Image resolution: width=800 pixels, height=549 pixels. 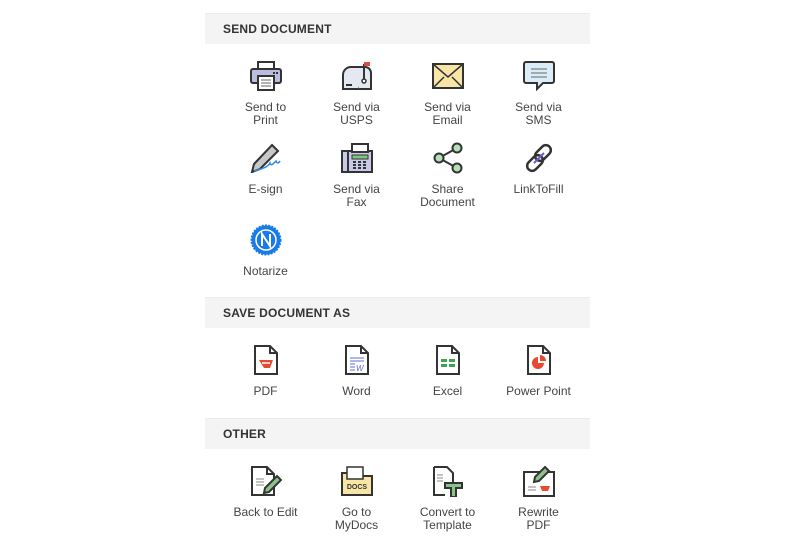 What do you see at coordinates (356, 518) in the screenshot?
I see `action-label: Go to MyDocs` at bounding box center [356, 518].